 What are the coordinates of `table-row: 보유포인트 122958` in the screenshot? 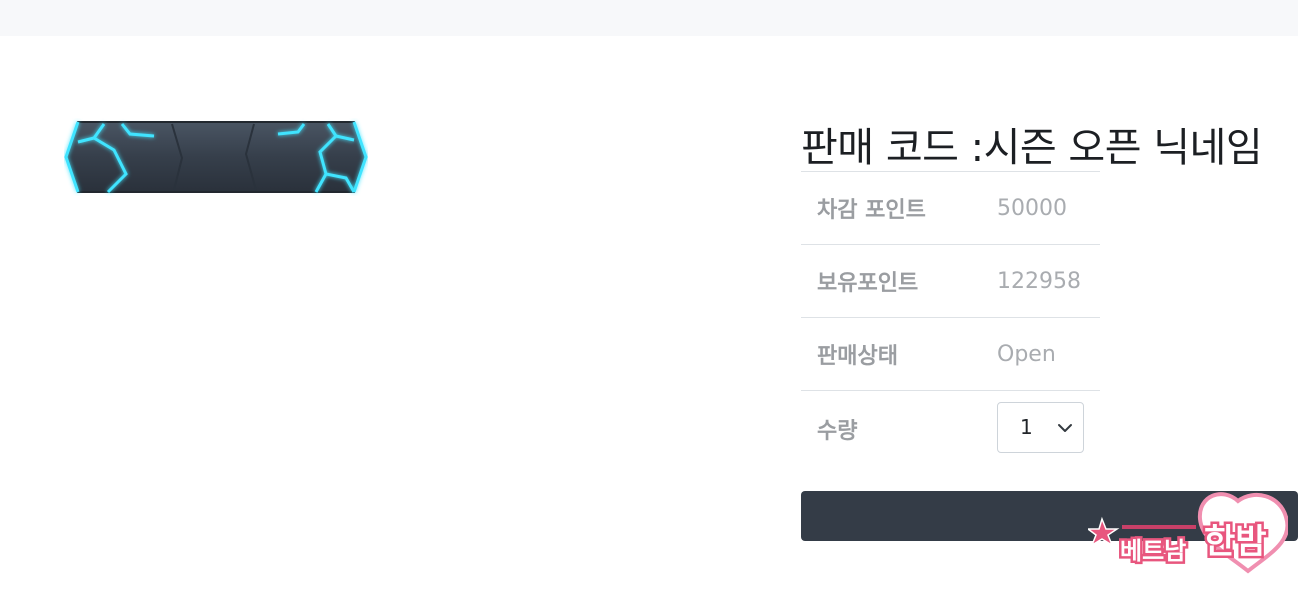 It's located at (950, 281).